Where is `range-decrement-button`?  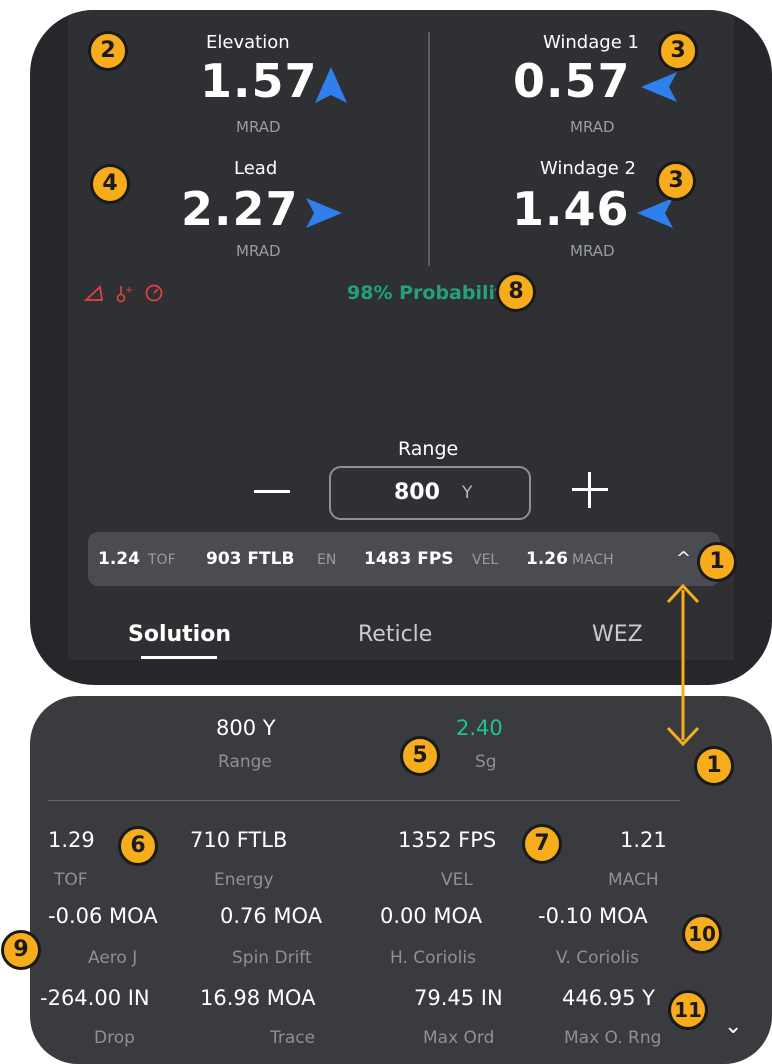 range-decrement-button is located at coordinates (272, 491).